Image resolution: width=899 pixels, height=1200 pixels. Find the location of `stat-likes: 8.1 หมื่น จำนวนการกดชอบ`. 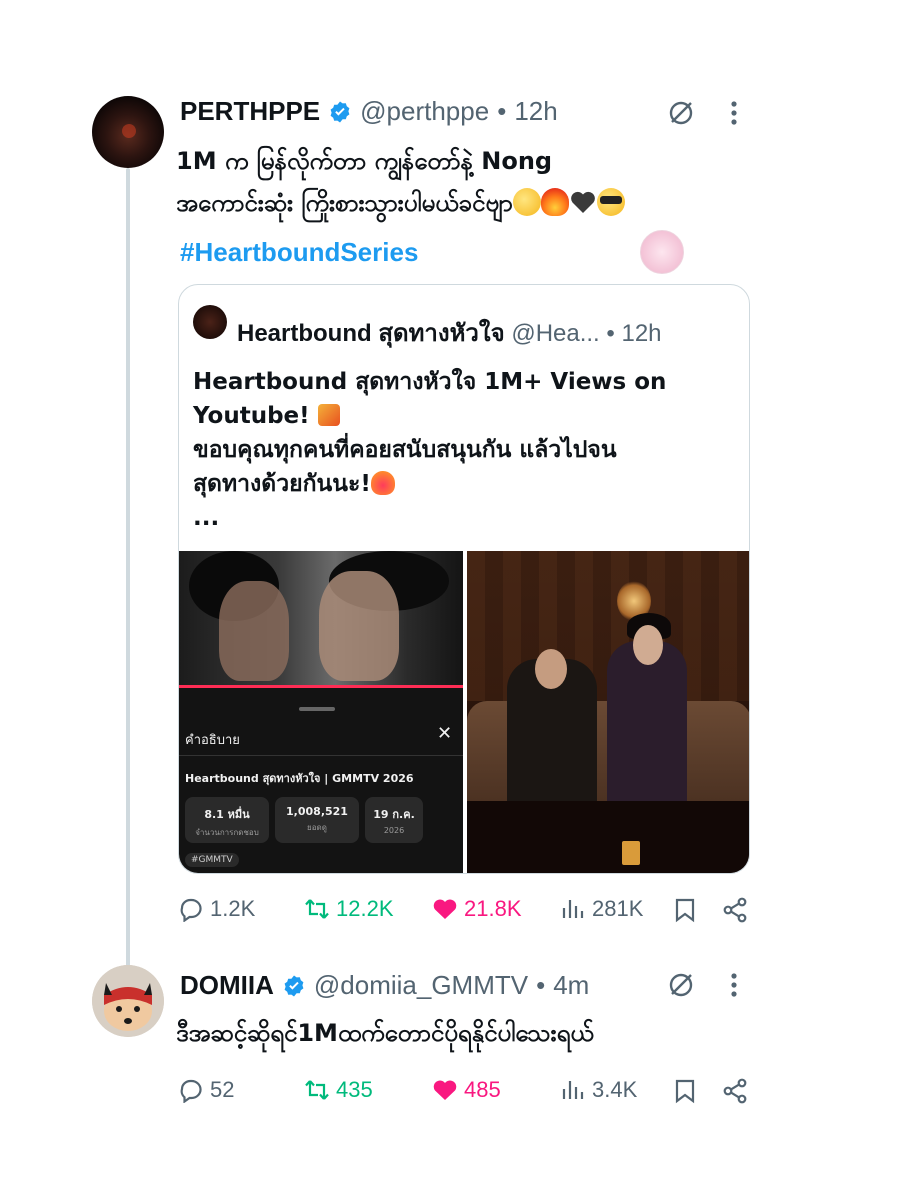

stat-likes: 8.1 หมื่น จำนวนการกดชอบ is located at coordinates (227, 820).